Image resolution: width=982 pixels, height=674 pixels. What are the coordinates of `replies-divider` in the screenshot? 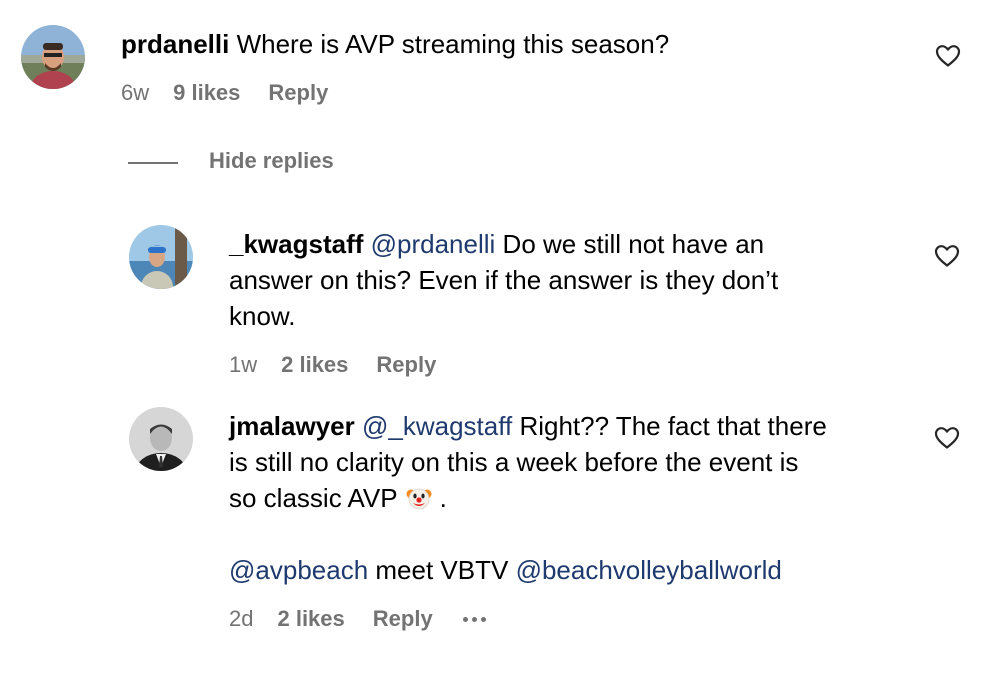 It's located at (153, 163).